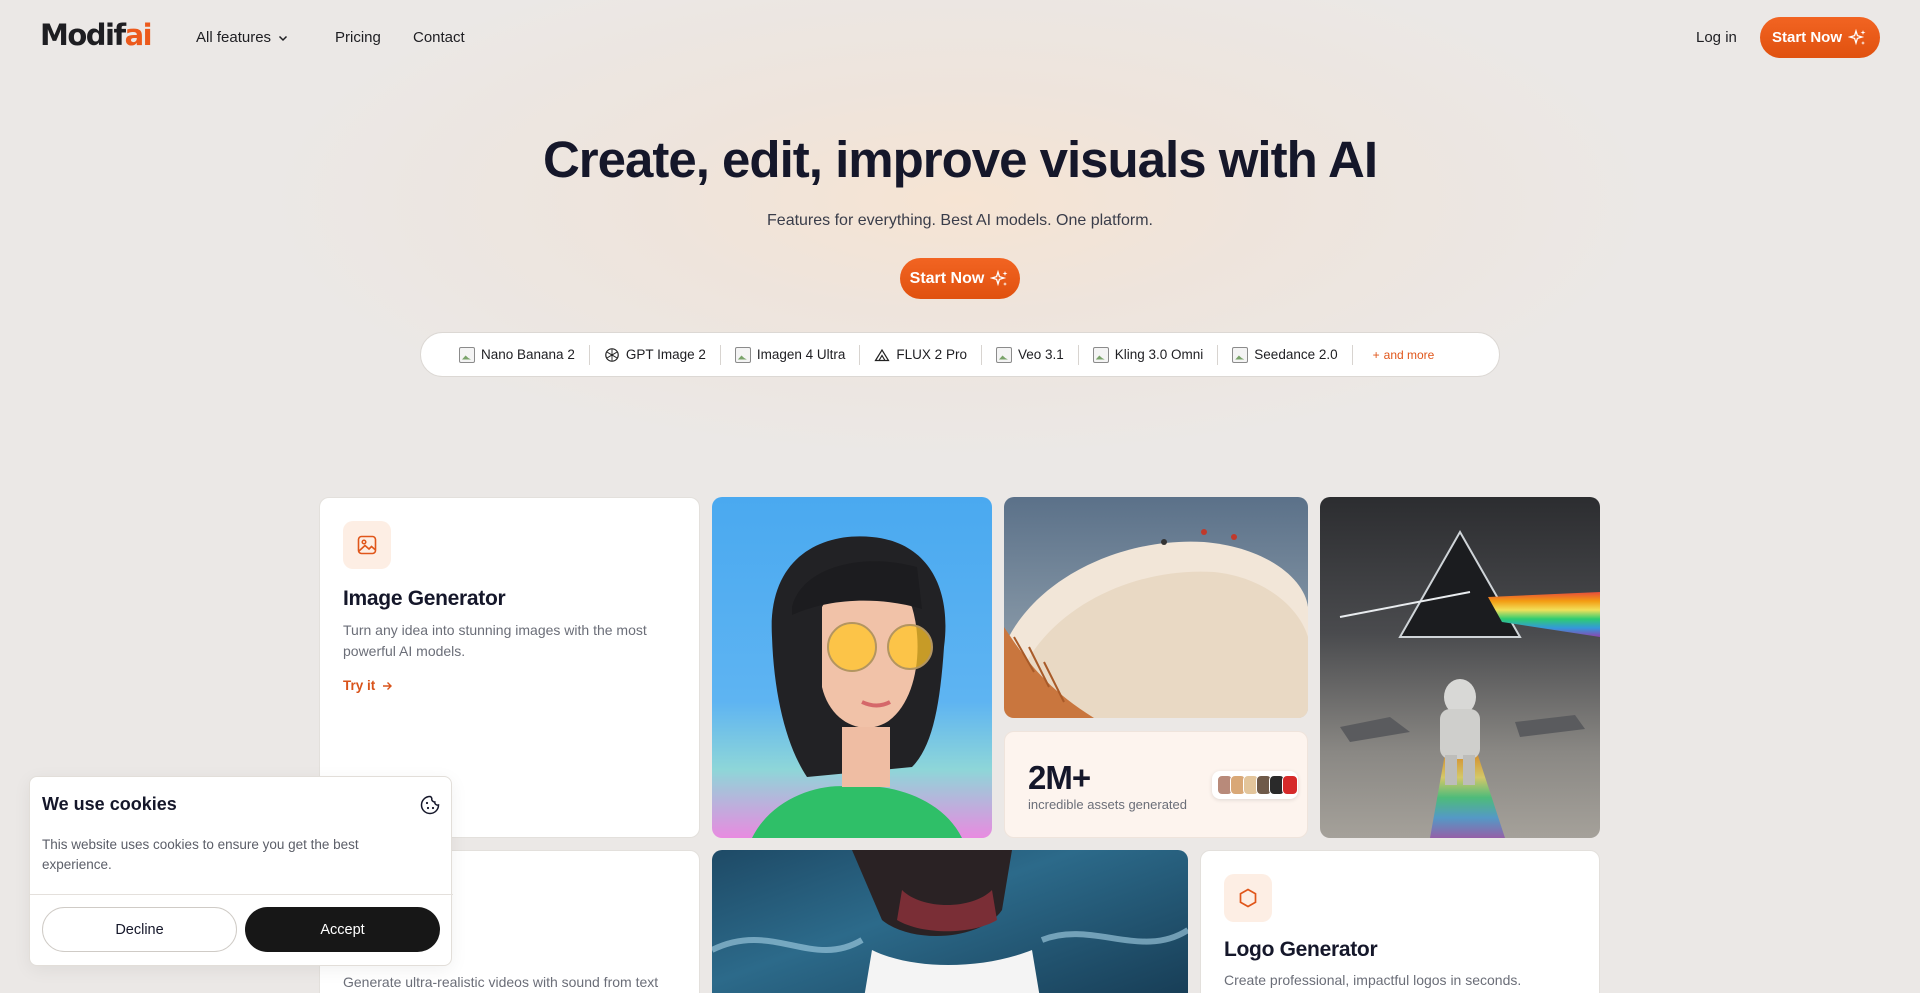  I want to click on astronaut-photo, so click(1460, 667).